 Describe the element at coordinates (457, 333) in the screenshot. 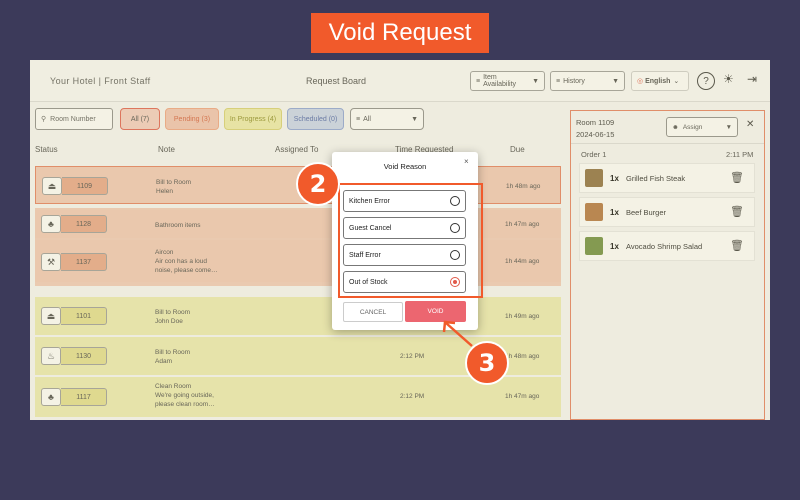

I see `arrow-icon` at that location.